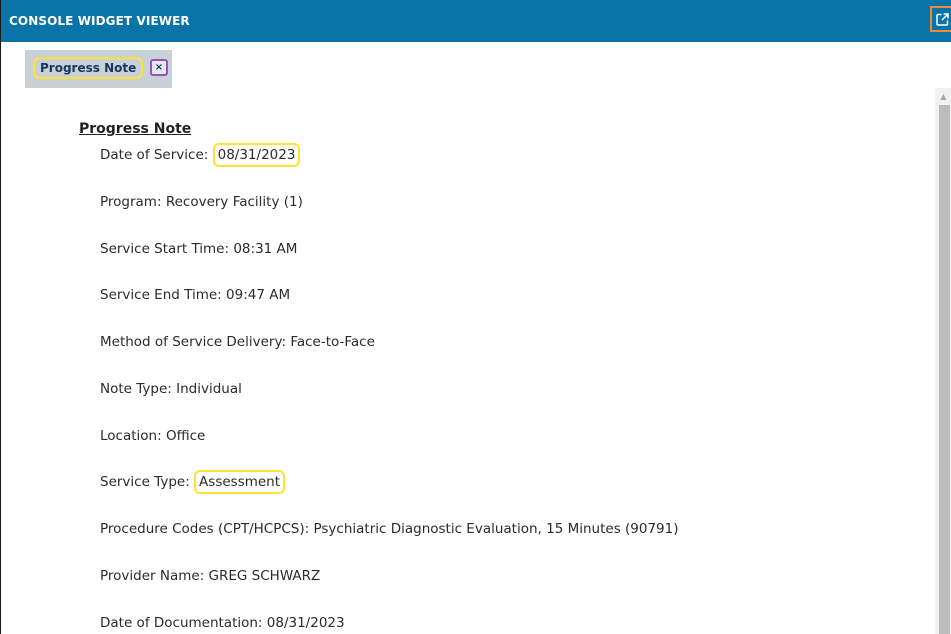  Describe the element at coordinates (209, 389) in the screenshot. I see `field-value: Individual` at that location.